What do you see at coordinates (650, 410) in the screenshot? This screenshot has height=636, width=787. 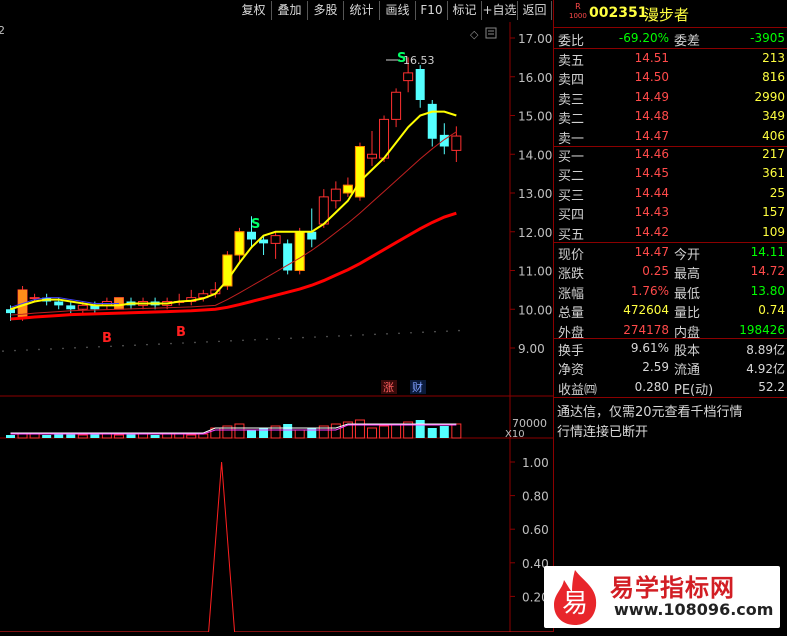 I see `promo-message: 通达信，仅需20元查看千档行情` at bounding box center [650, 410].